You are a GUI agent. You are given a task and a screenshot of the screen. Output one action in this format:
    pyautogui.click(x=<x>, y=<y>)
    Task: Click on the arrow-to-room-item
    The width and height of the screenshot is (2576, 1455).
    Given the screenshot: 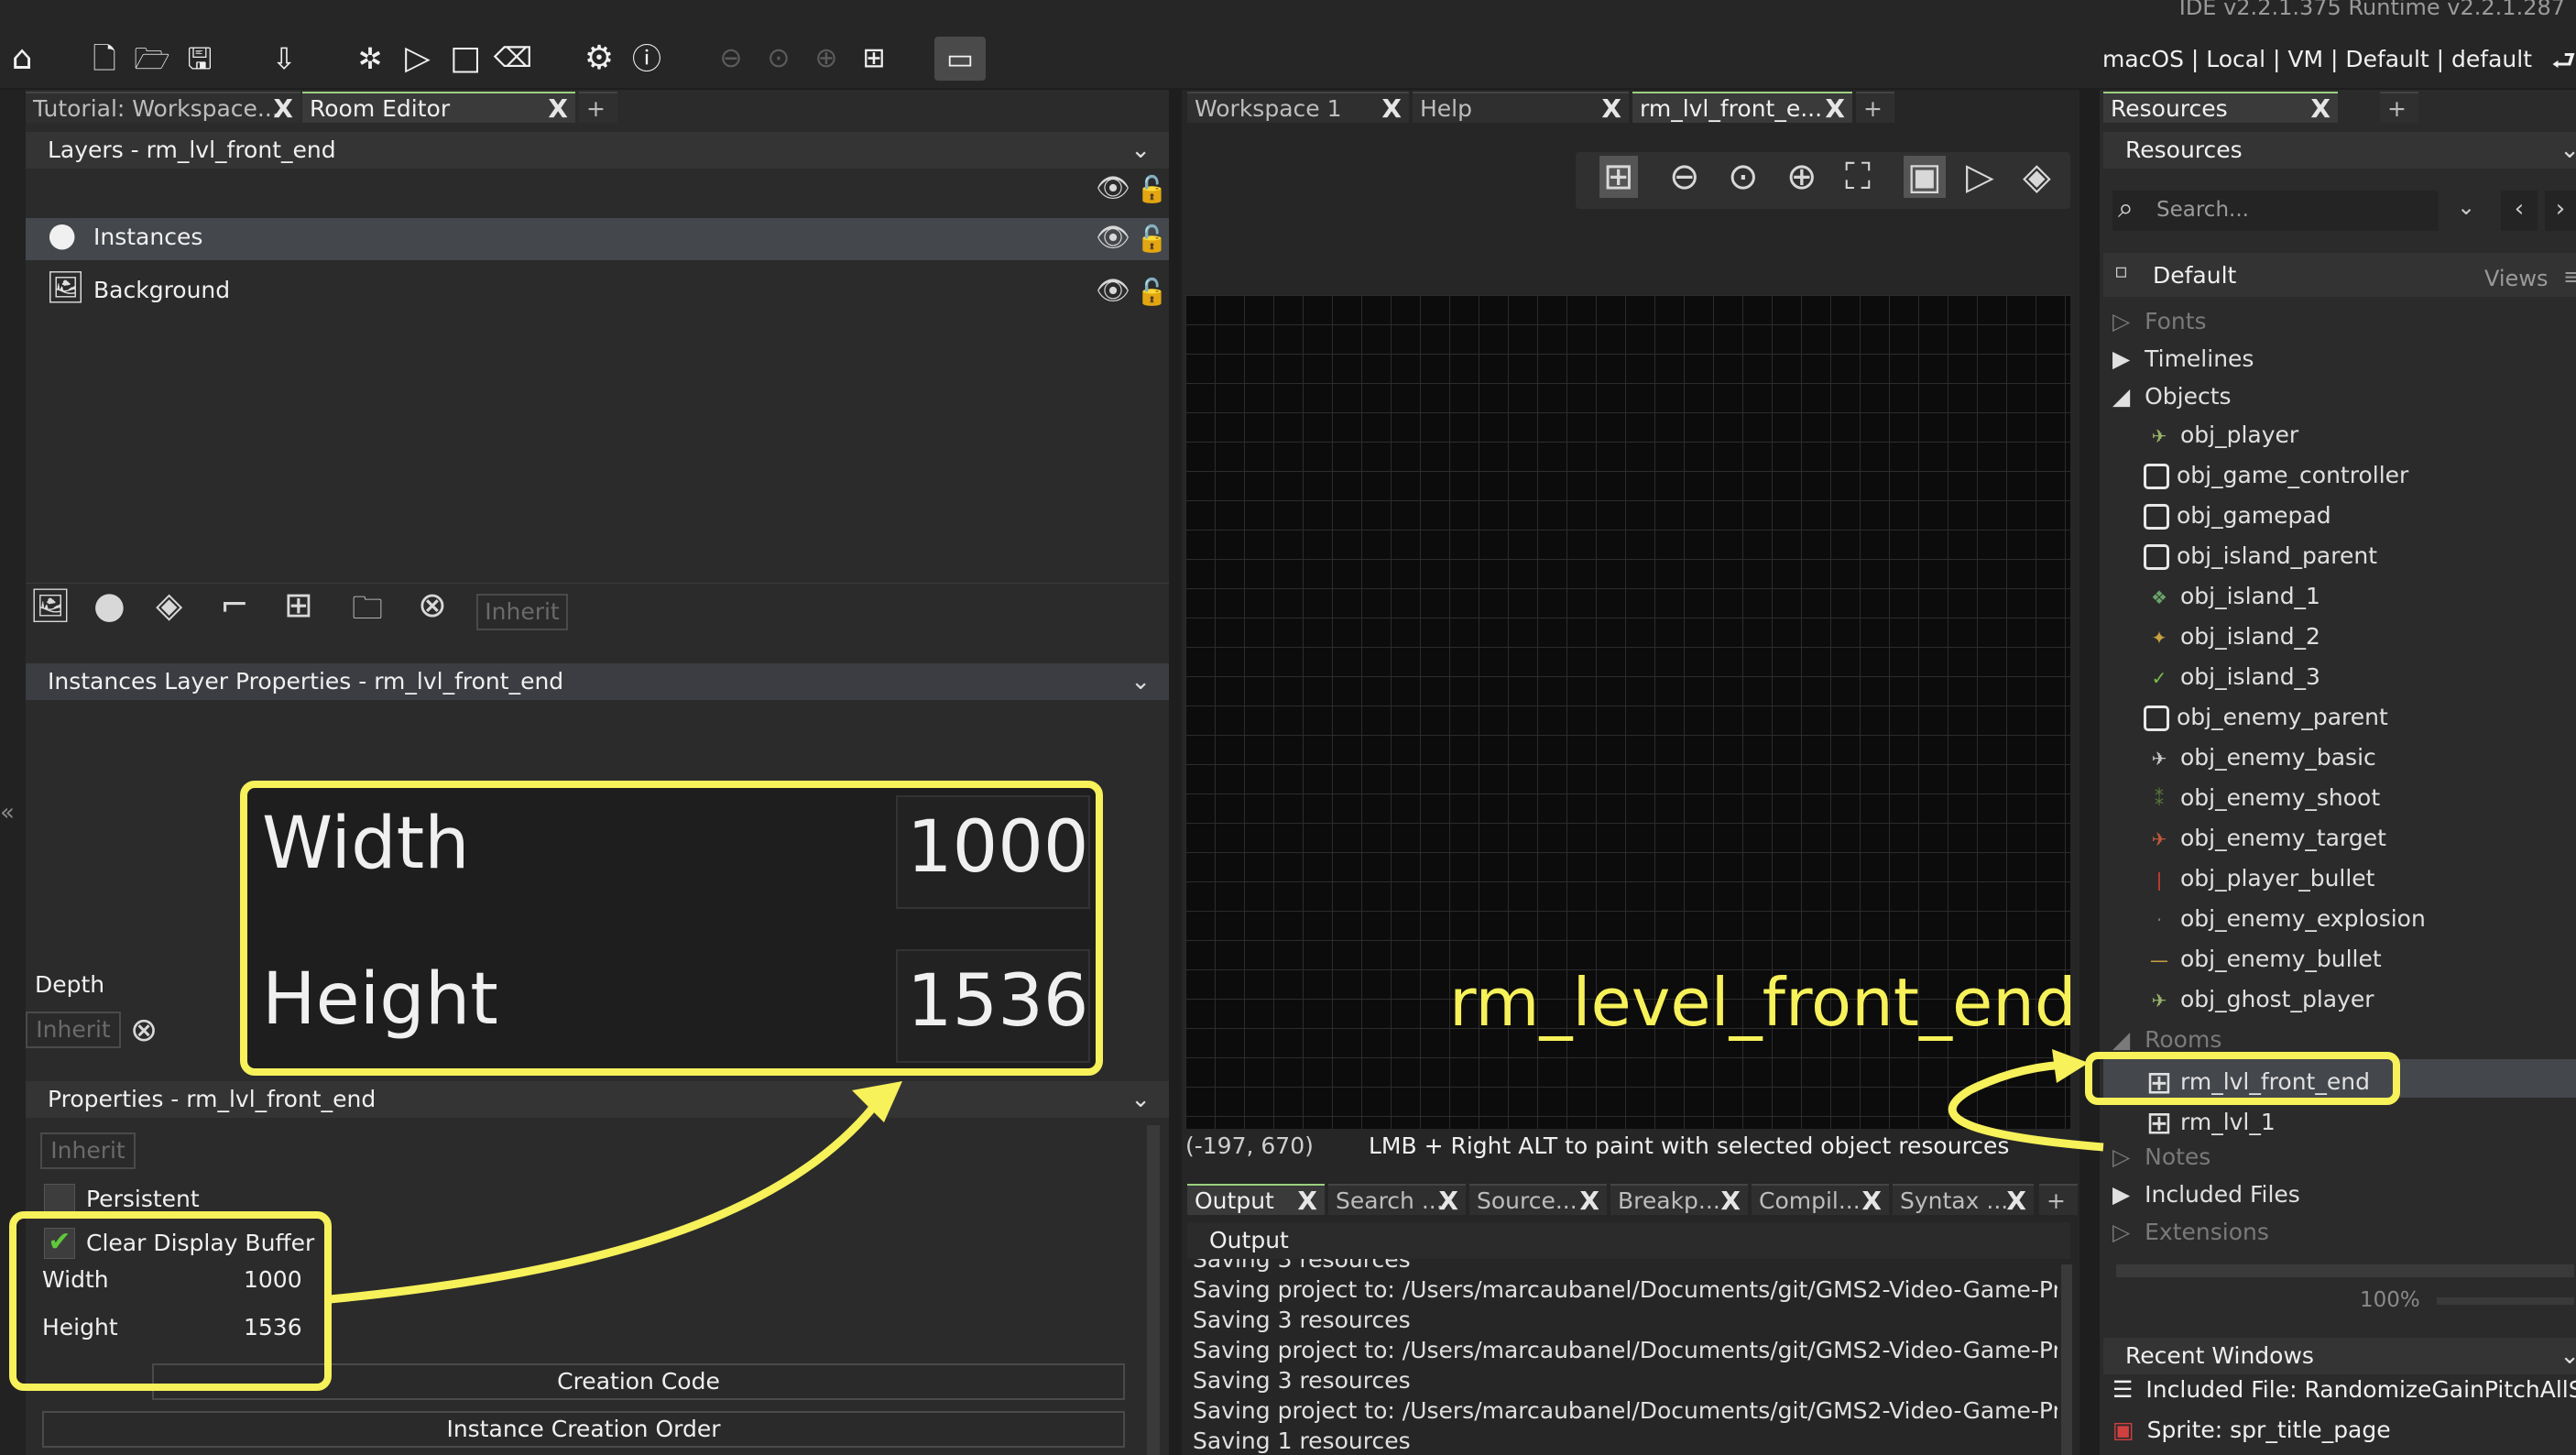 What is the action you would take?
    pyautogui.click(x=2026, y=1106)
    